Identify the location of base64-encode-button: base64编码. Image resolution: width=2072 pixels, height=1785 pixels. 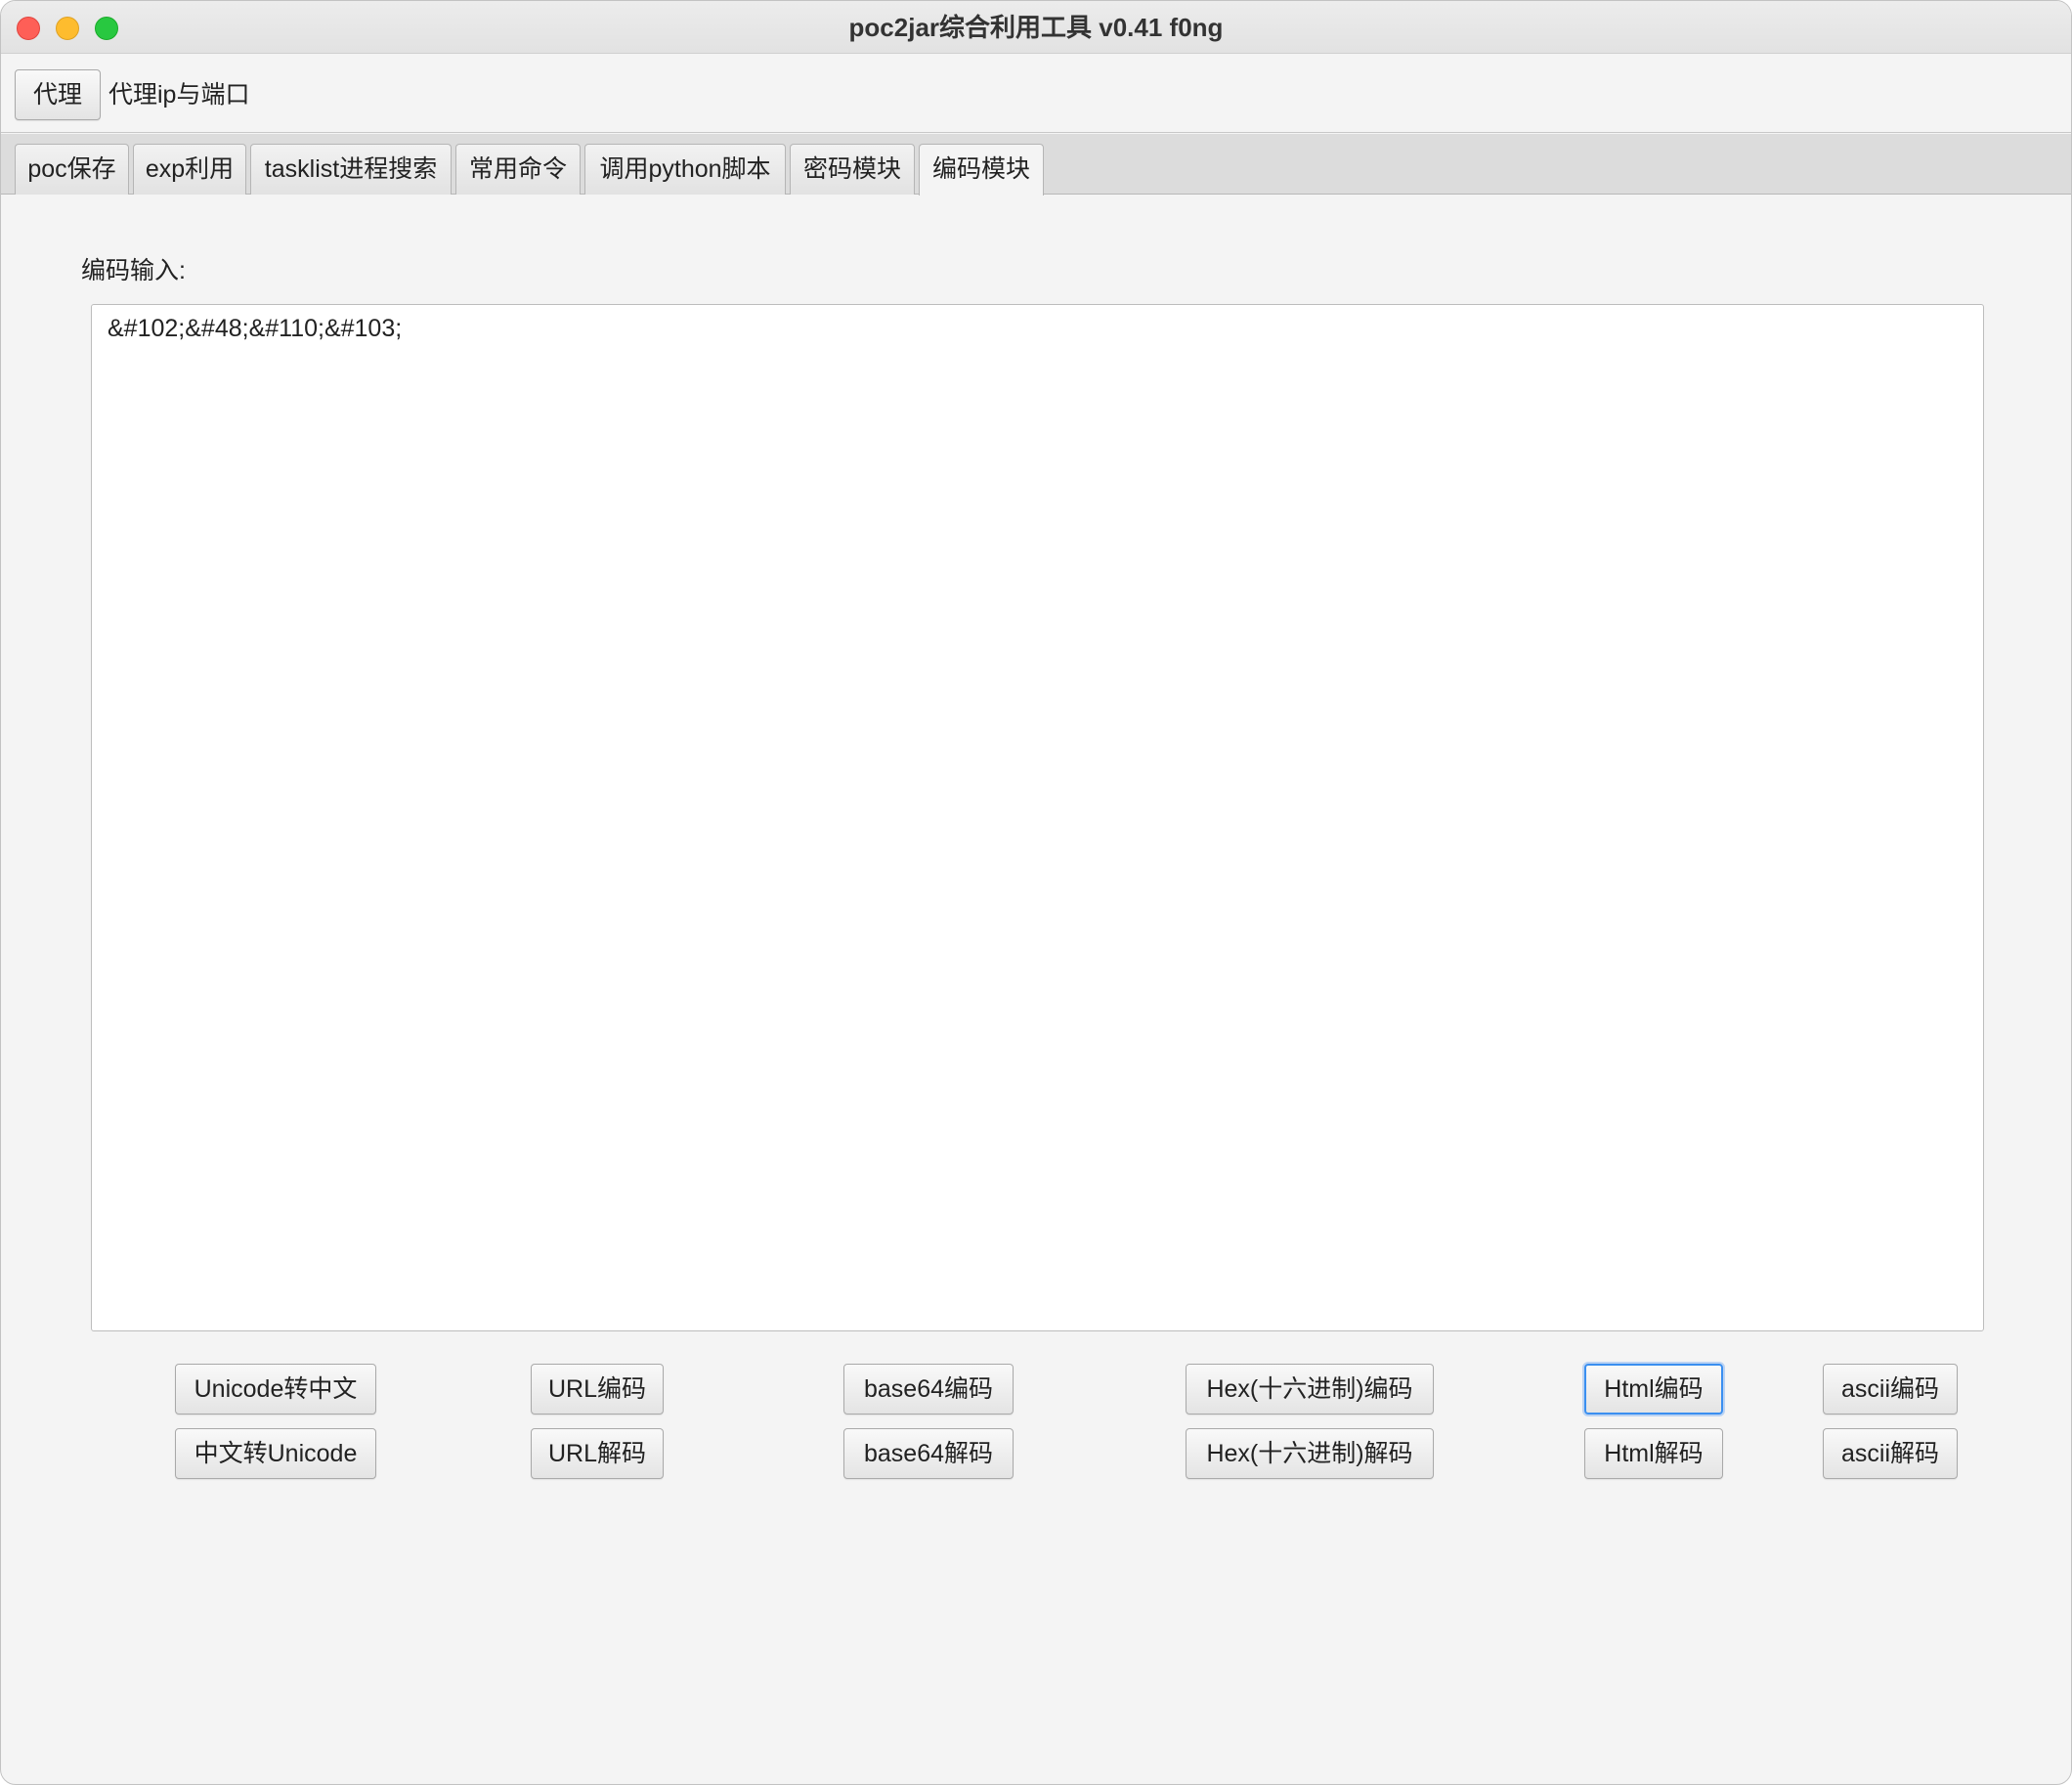
(928, 1389).